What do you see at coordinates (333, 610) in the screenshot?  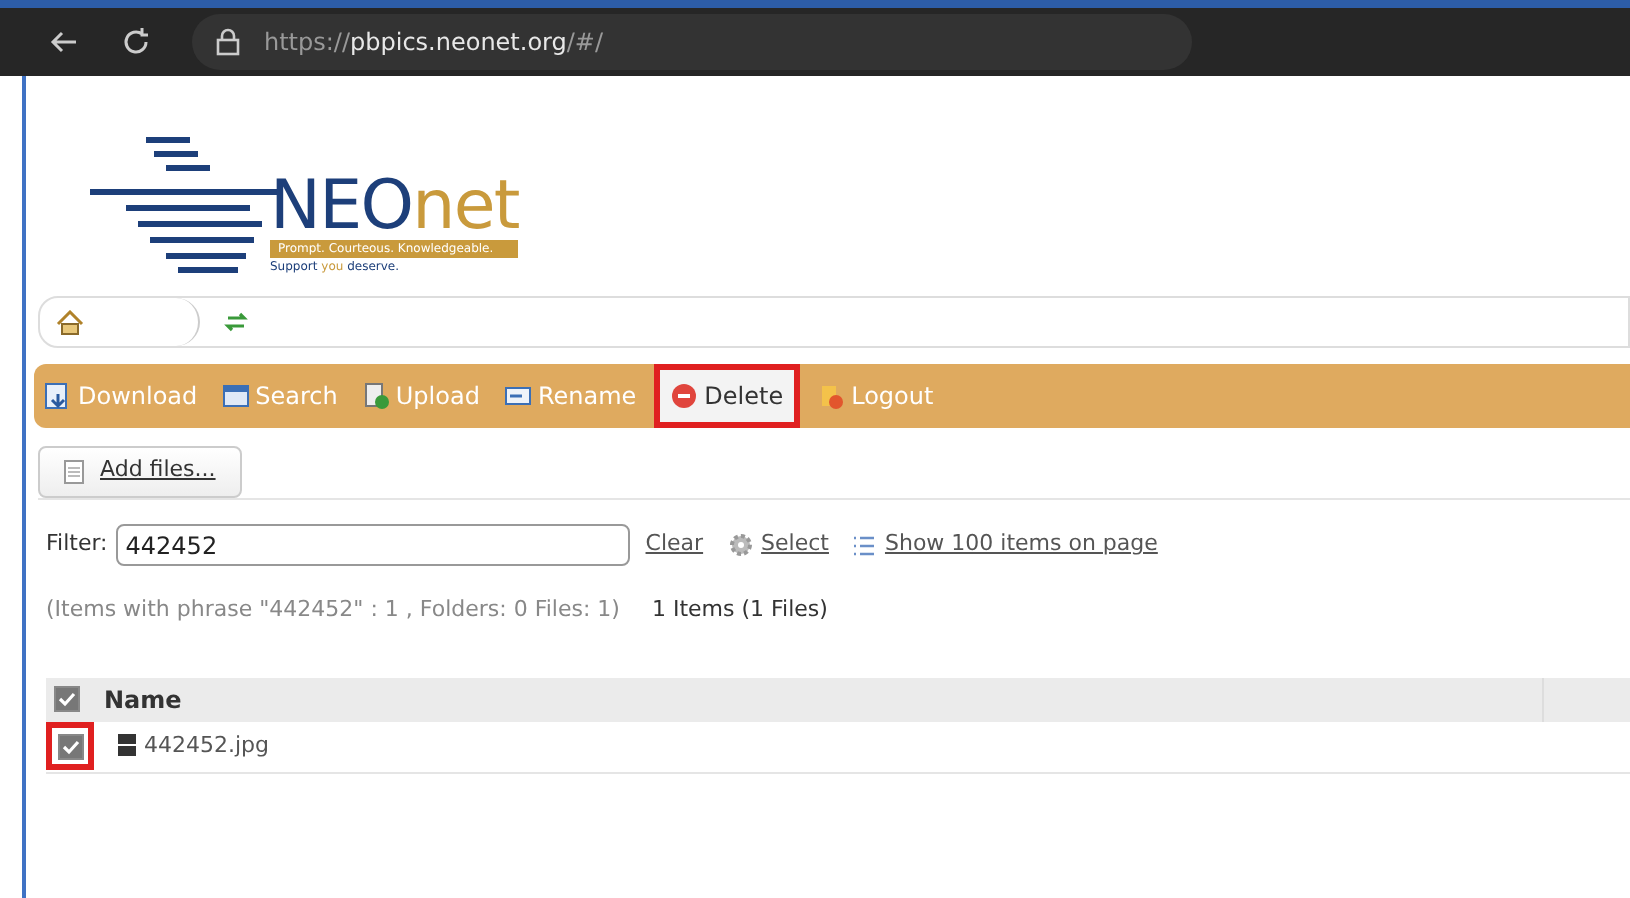 I see `search-summary: (Items with phrase "442452" : 1 , Folders: 0 Files: 1)` at bounding box center [333, 610].